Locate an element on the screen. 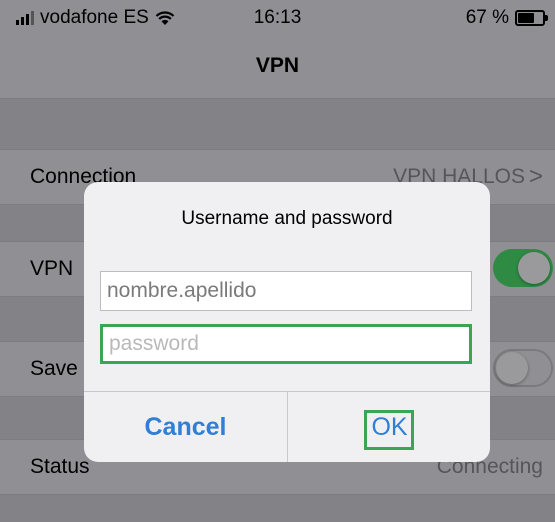 The width and height of the screenshot is (555, 522). save-label: Save is located at coordinates (54, 368).